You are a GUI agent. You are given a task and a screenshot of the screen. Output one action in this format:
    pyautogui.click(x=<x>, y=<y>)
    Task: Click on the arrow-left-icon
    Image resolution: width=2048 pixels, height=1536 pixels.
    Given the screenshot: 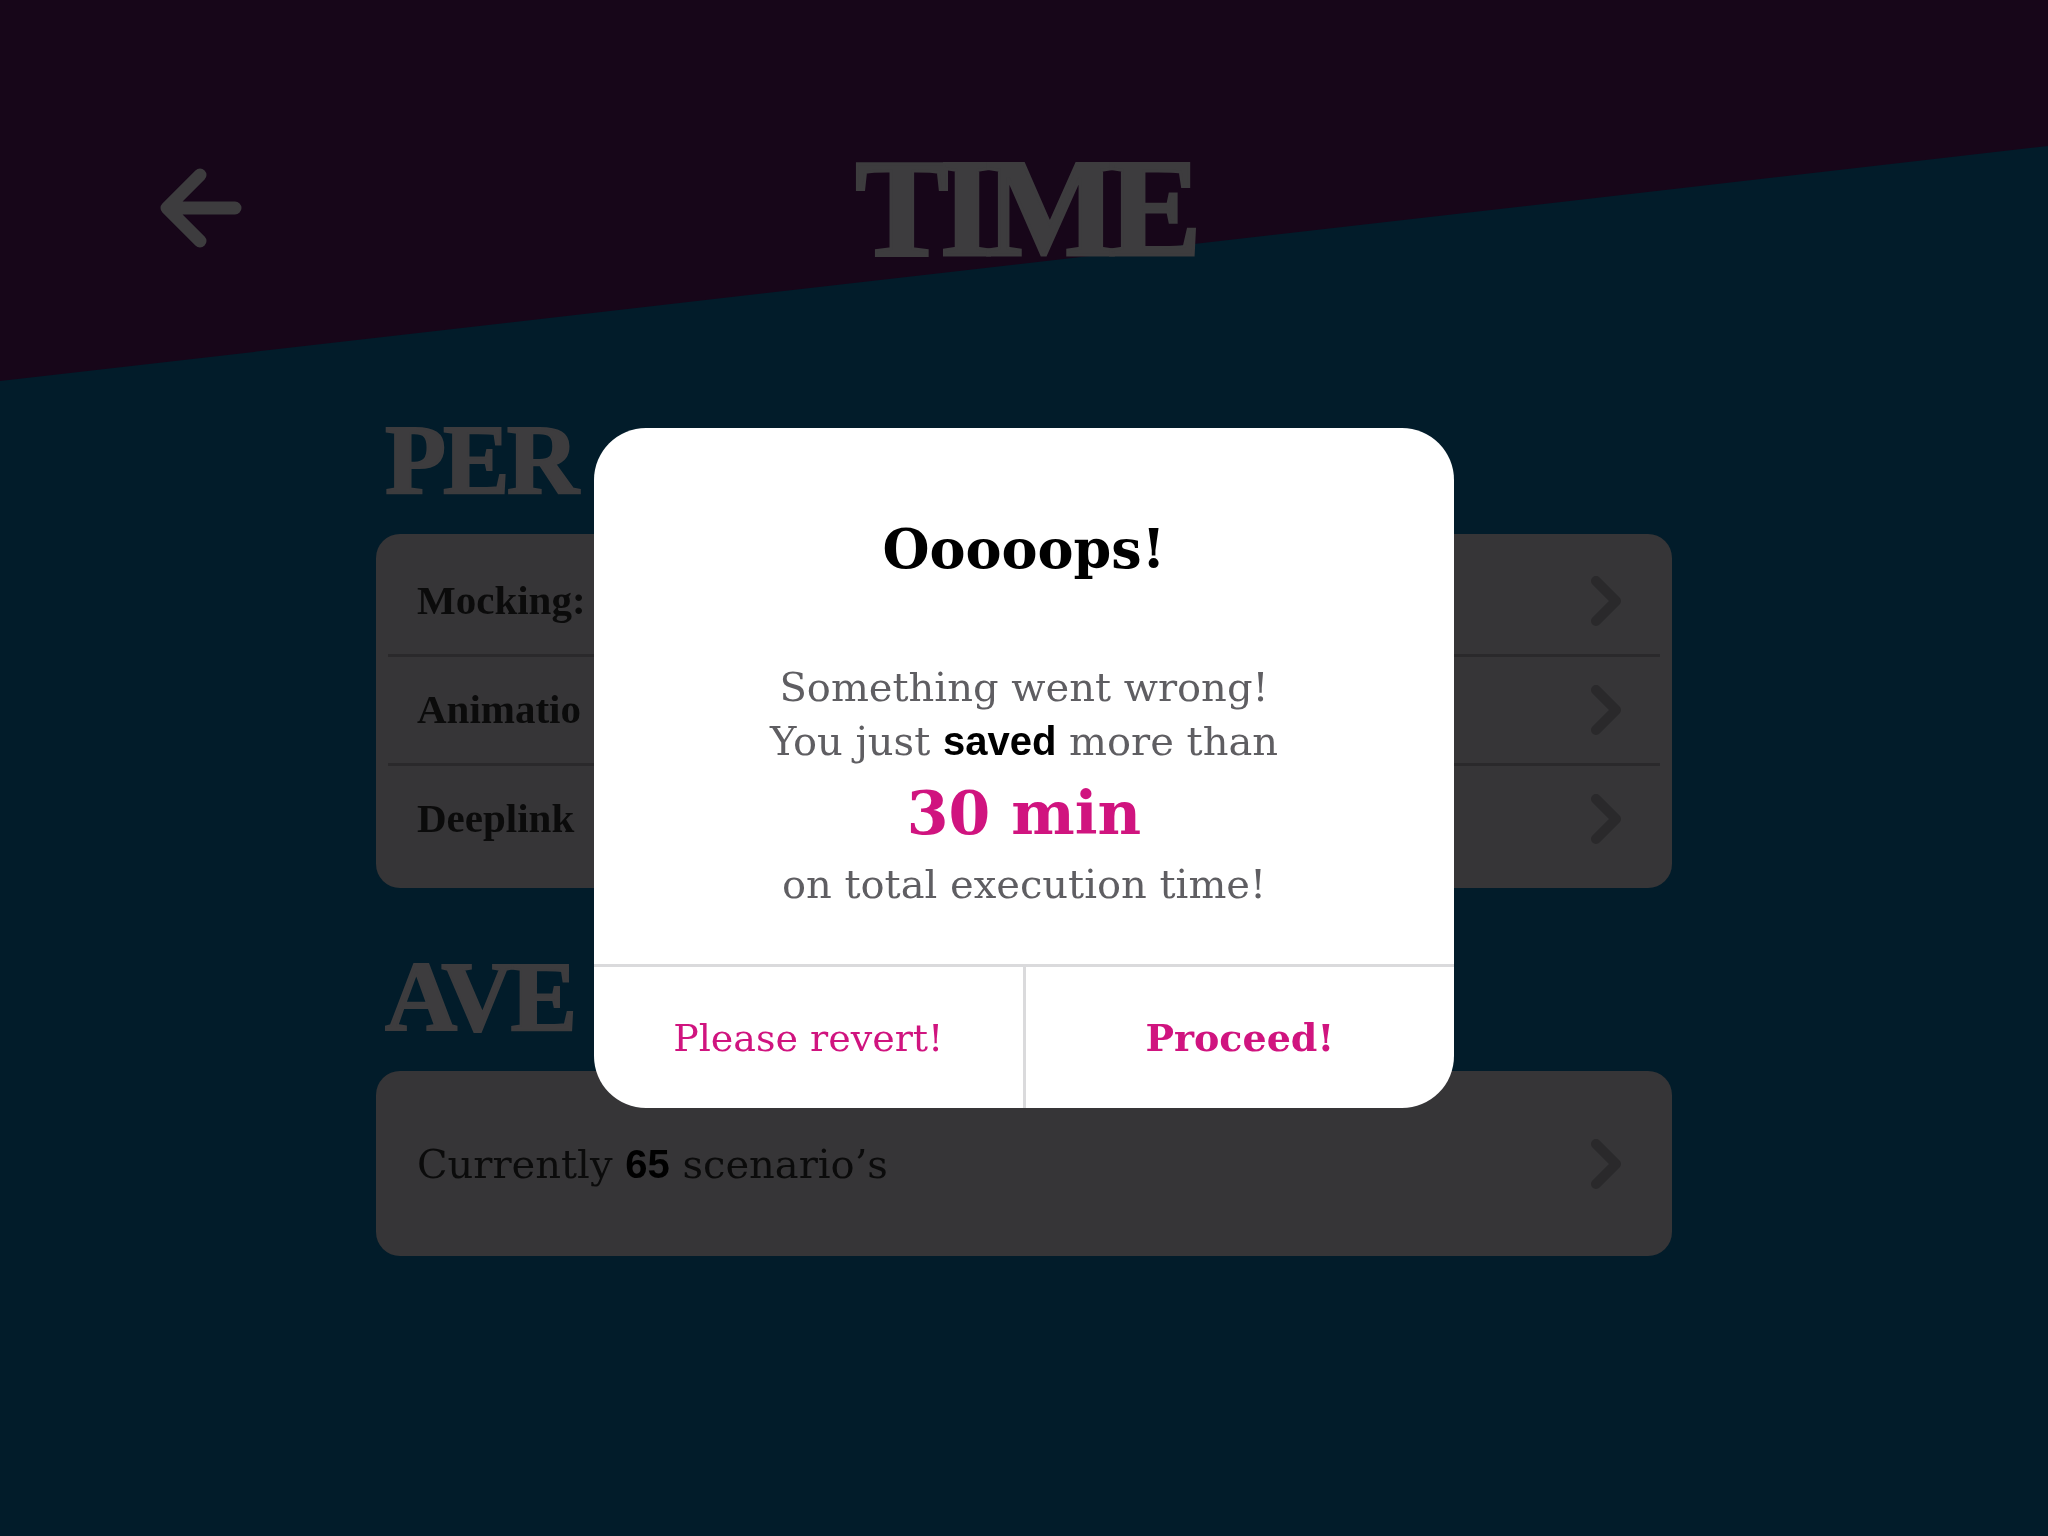 What is the action you would take?
    pyautogui.click(x=201, y=208)
    